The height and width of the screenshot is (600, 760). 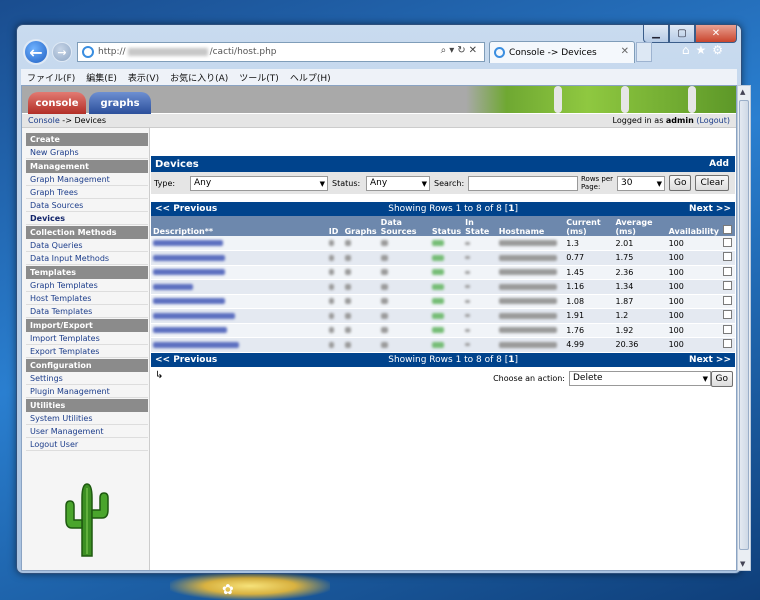 What do you see at coordinates (360, 226) in the screenshot?
I see `col-graphs: Graphs` at bounding box center [360, 226].